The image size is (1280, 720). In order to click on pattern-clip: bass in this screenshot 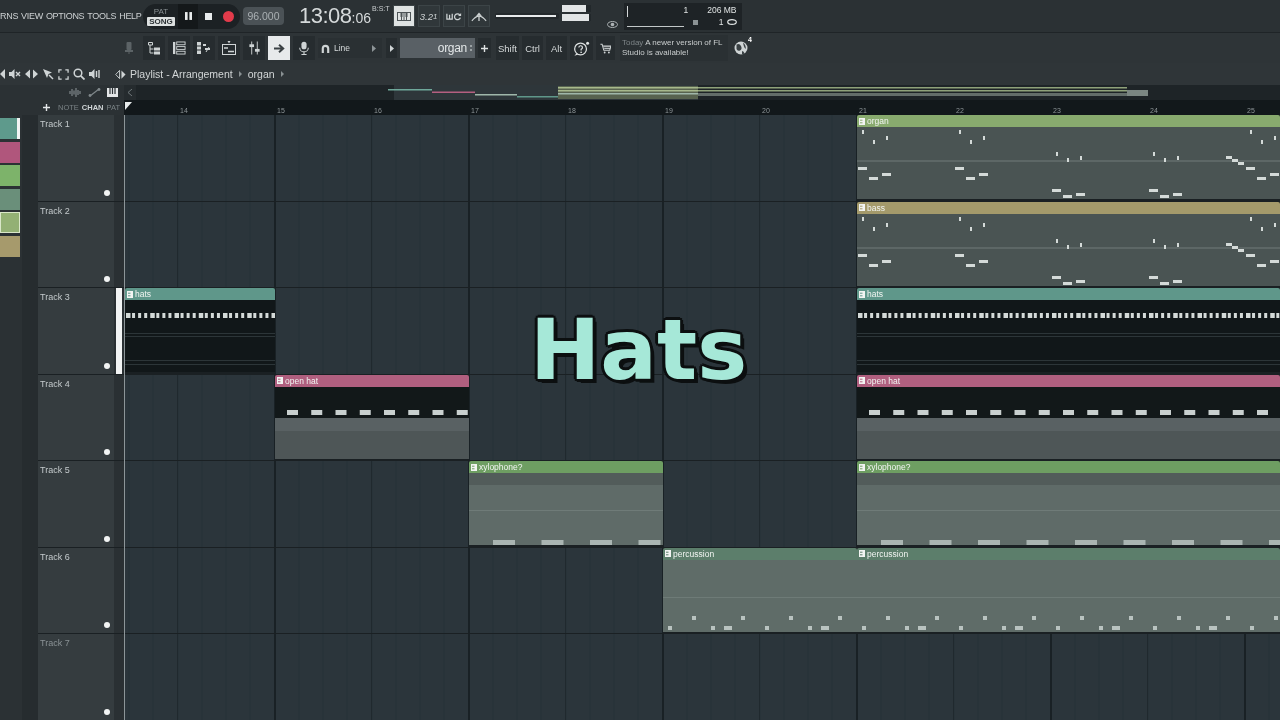, I will do `click(1068, 244)`.